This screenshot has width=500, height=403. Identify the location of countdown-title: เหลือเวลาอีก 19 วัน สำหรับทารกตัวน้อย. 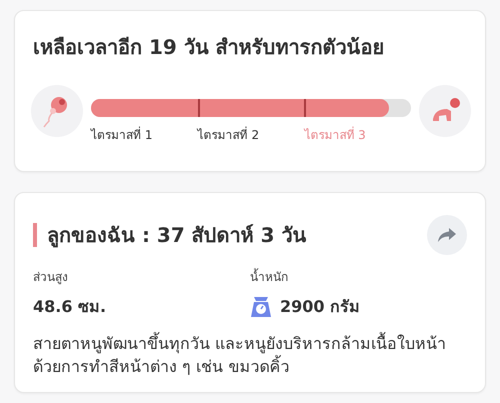
(209, 47).